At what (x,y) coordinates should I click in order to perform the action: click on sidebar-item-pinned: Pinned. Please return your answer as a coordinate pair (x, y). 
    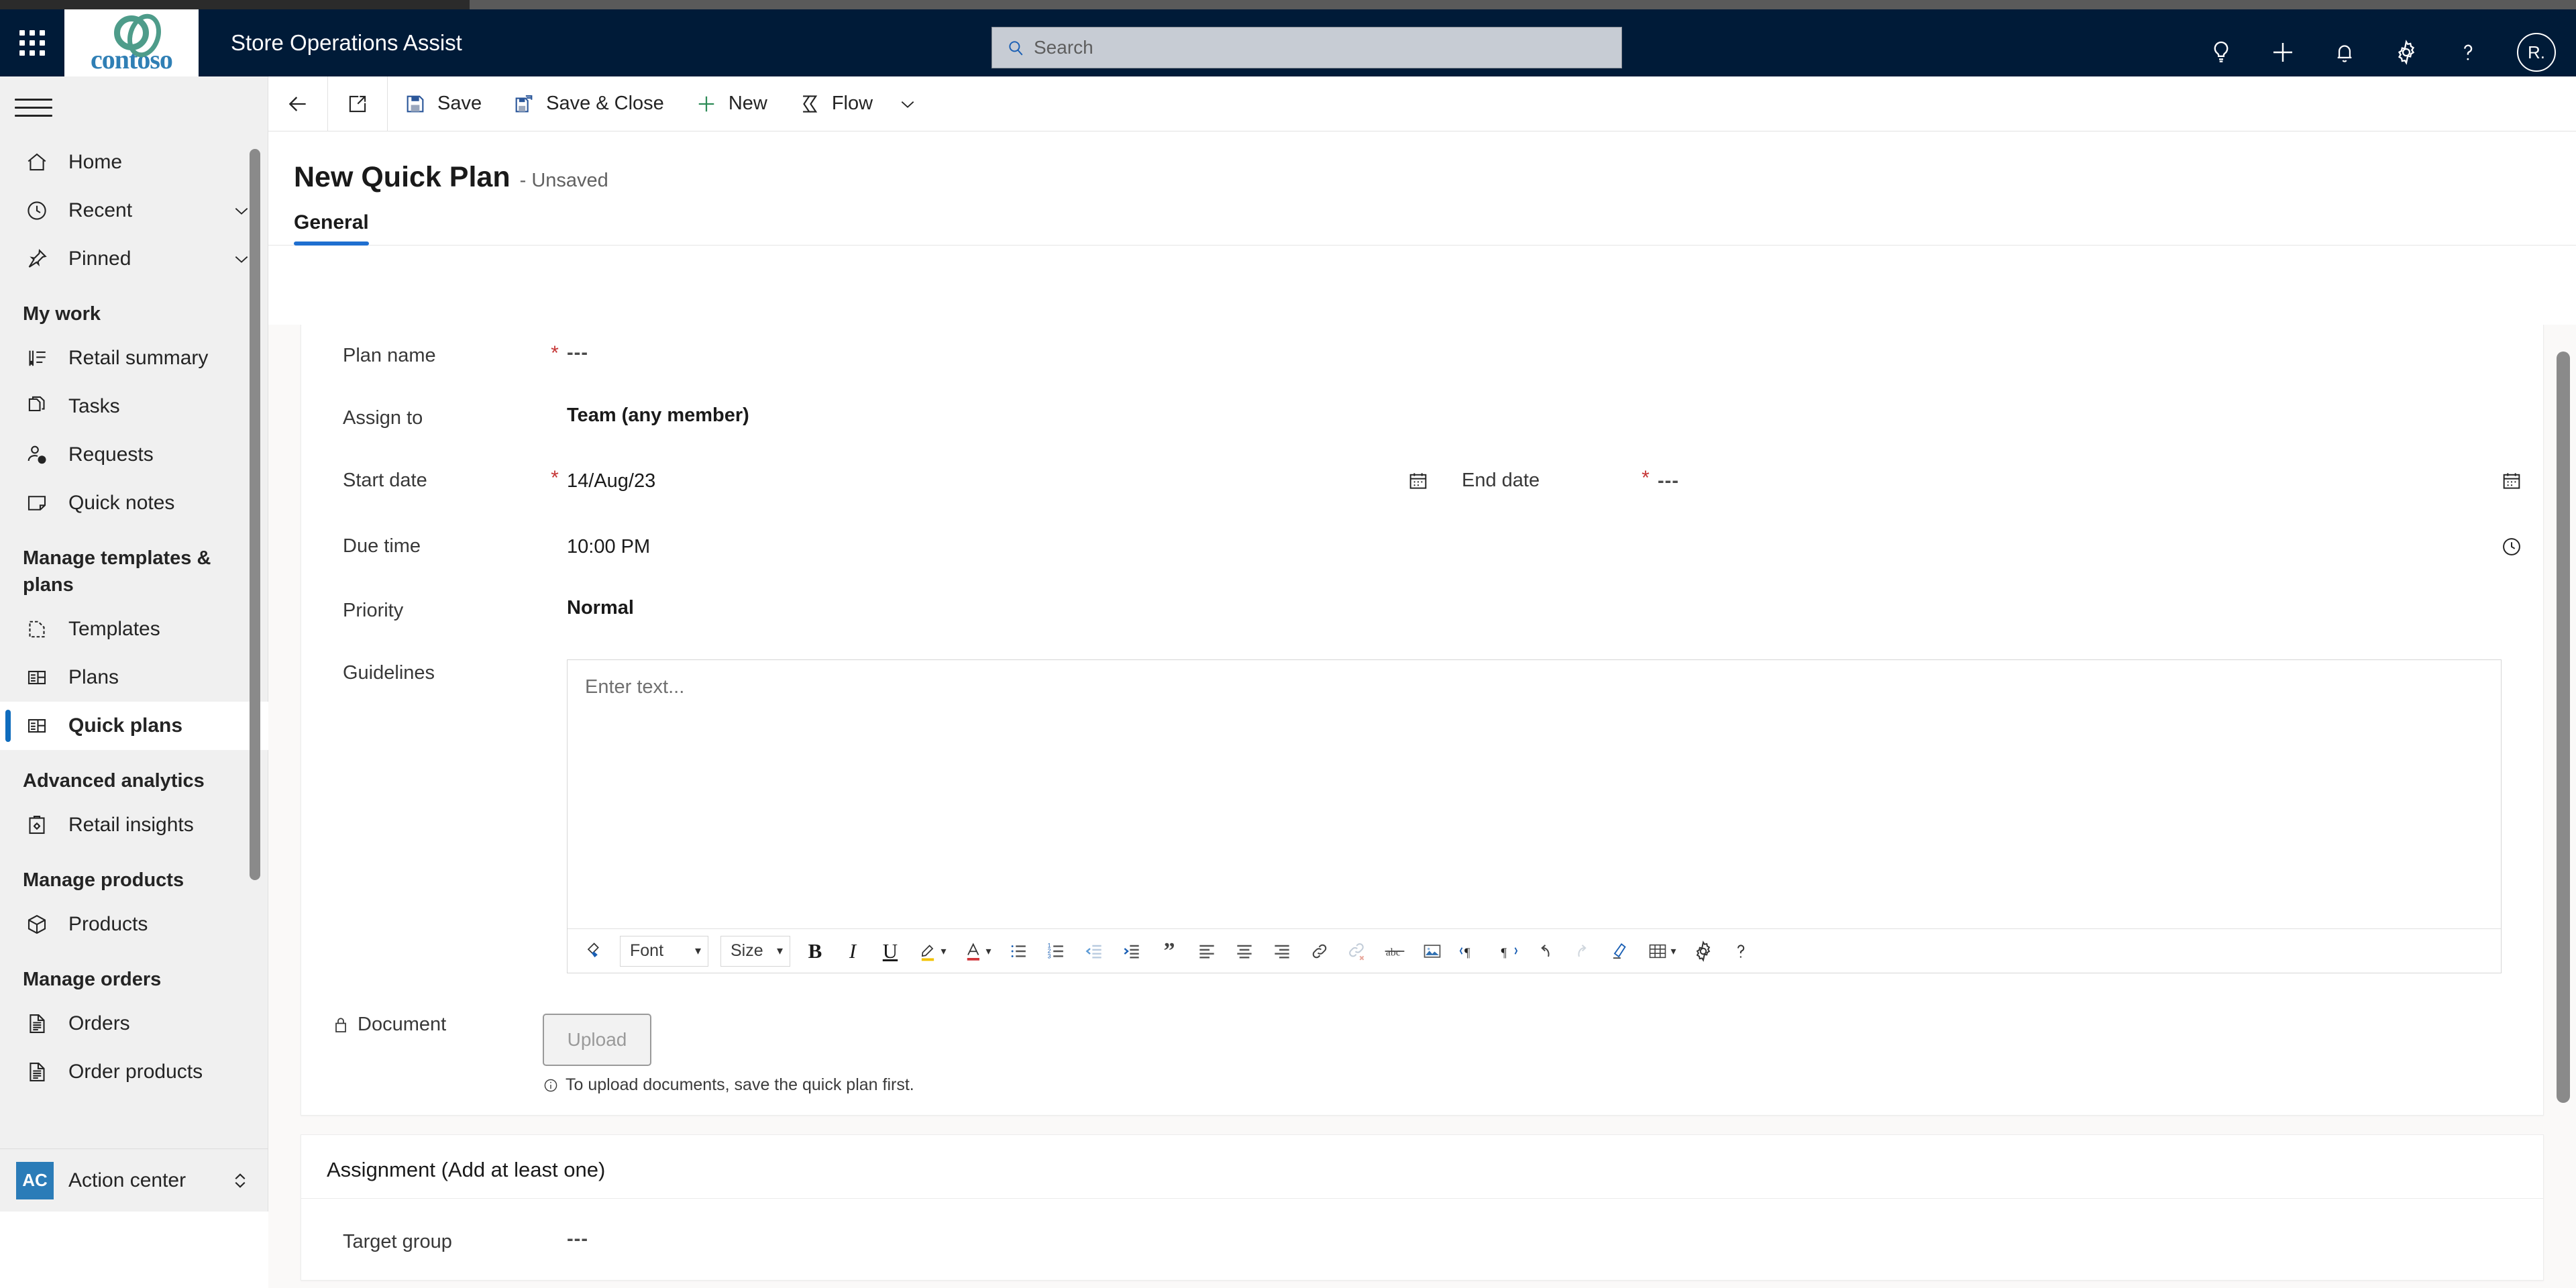
    Looking at the image, I should click on (134, 259).